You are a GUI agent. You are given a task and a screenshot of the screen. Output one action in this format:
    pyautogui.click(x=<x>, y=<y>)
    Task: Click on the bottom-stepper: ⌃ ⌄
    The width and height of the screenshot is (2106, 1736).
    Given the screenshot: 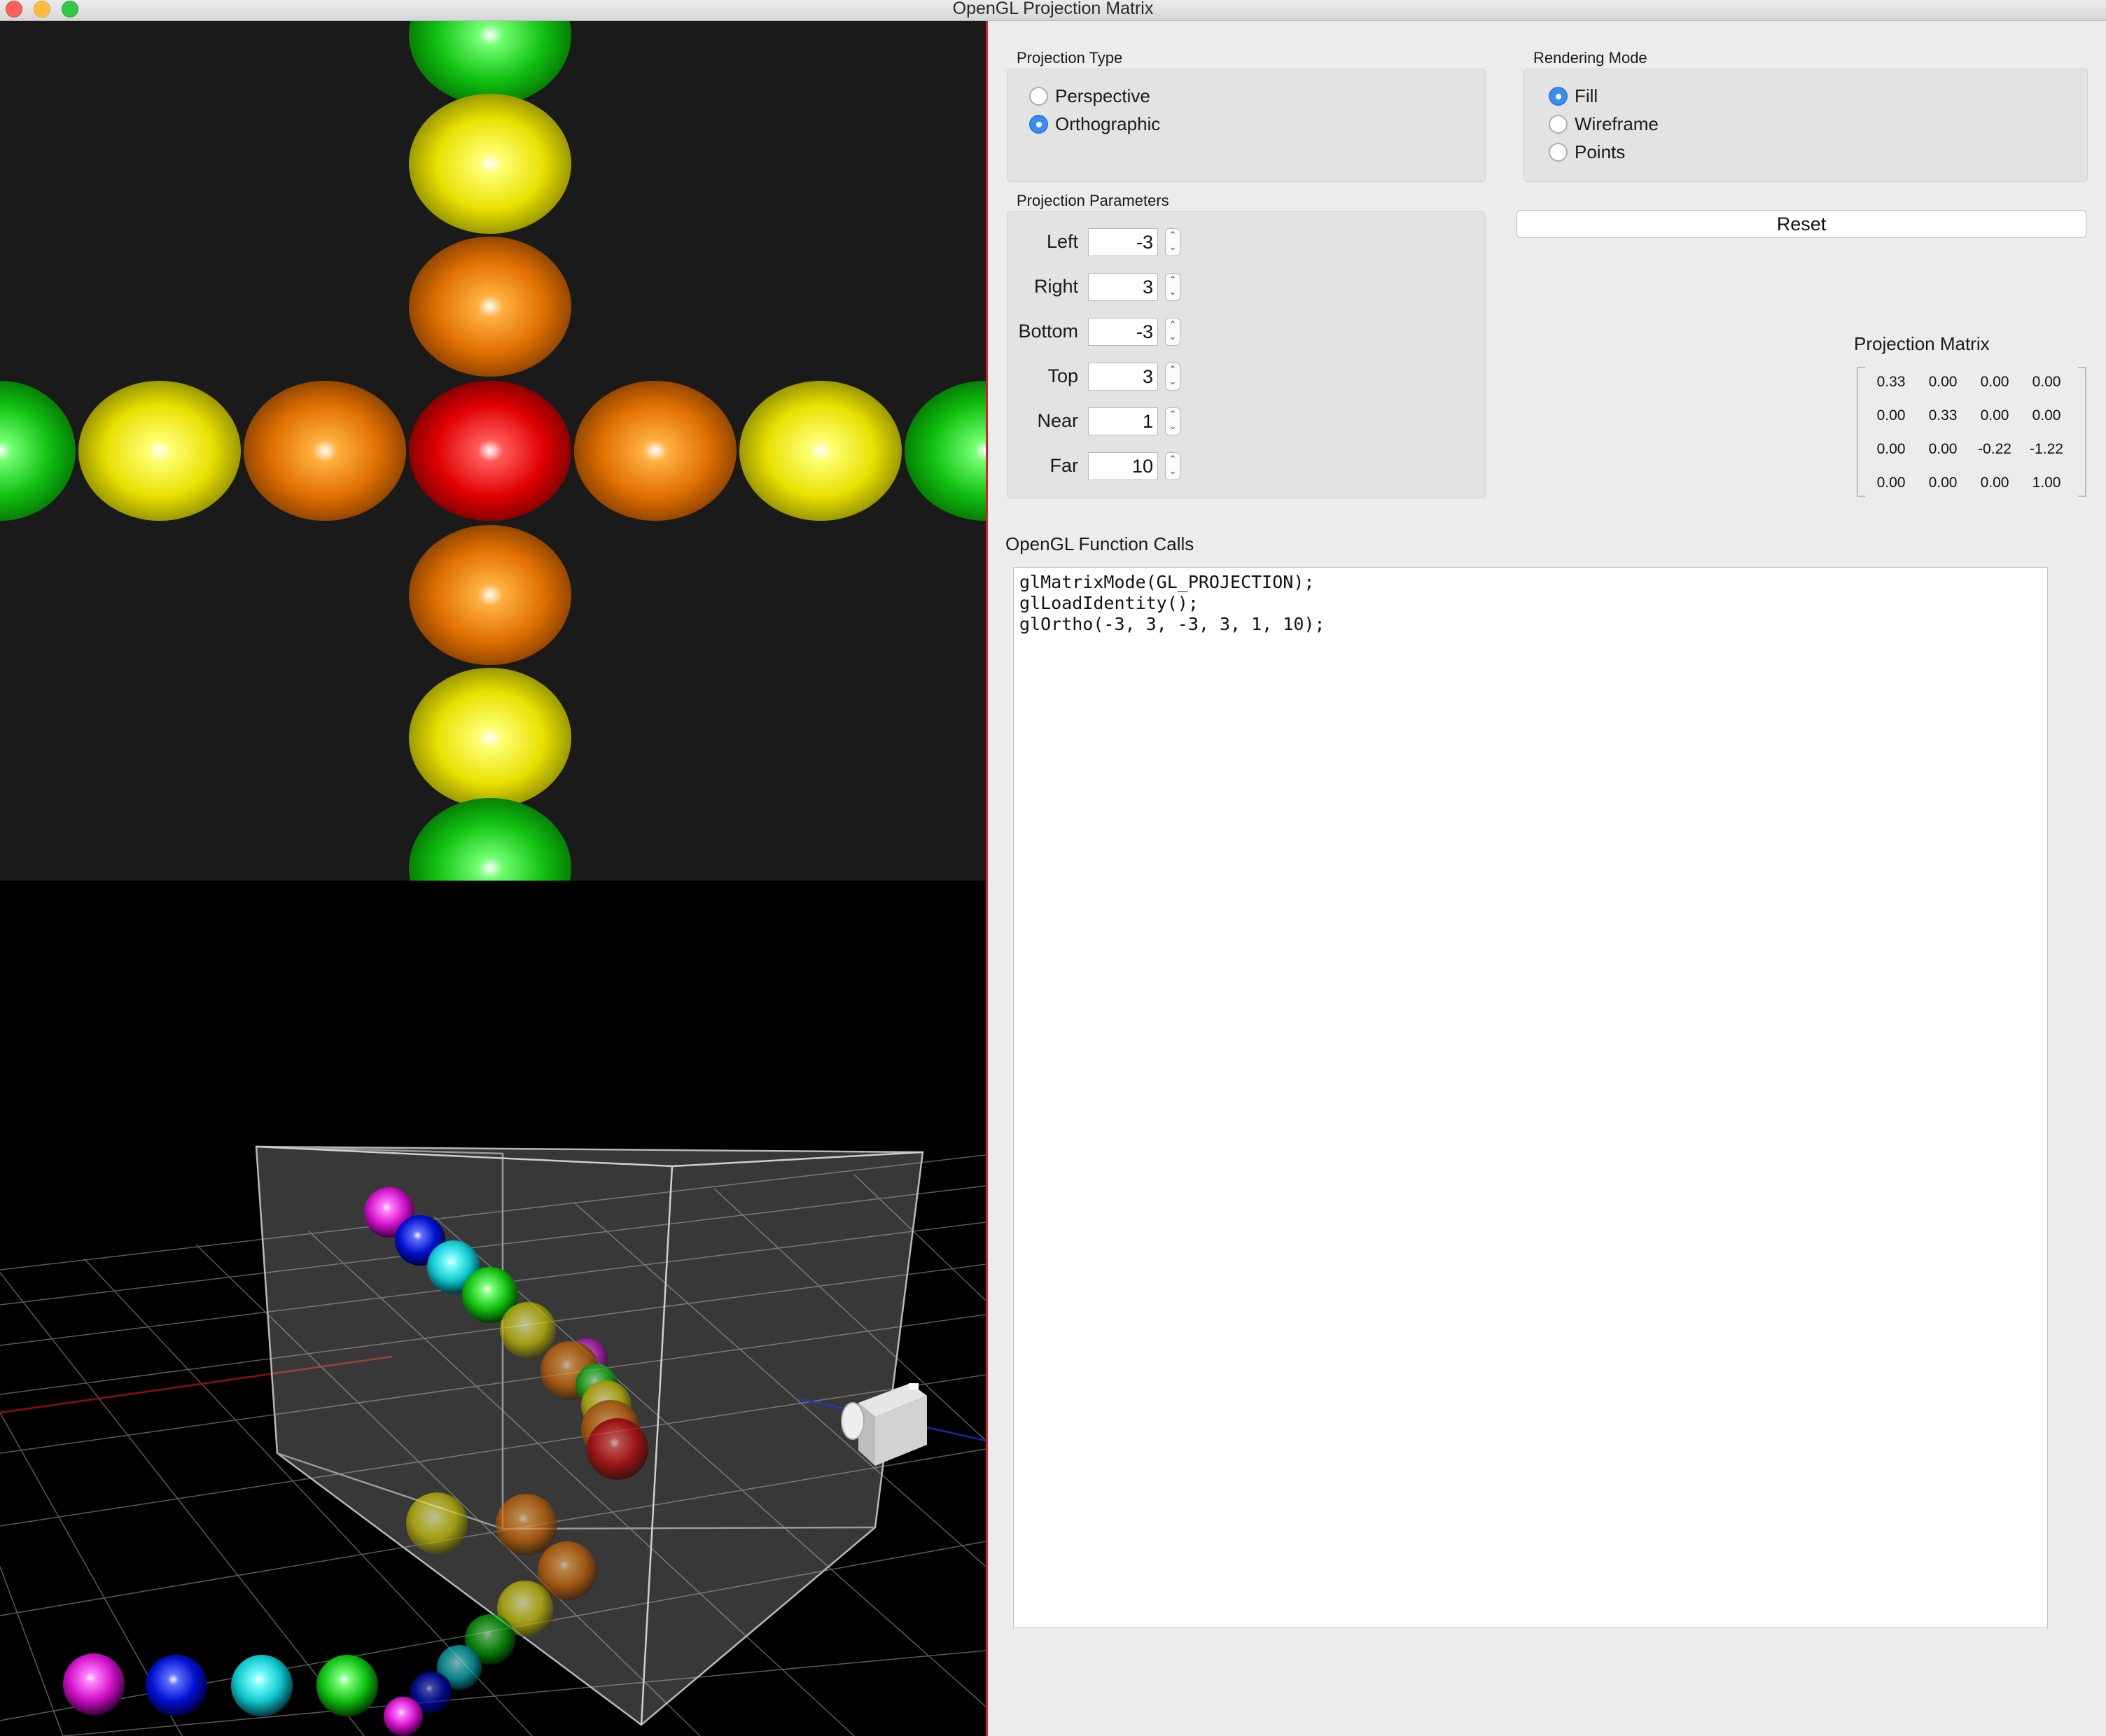 What is the action you would take?
    pyautogui.click(x=1173, y=332)
    